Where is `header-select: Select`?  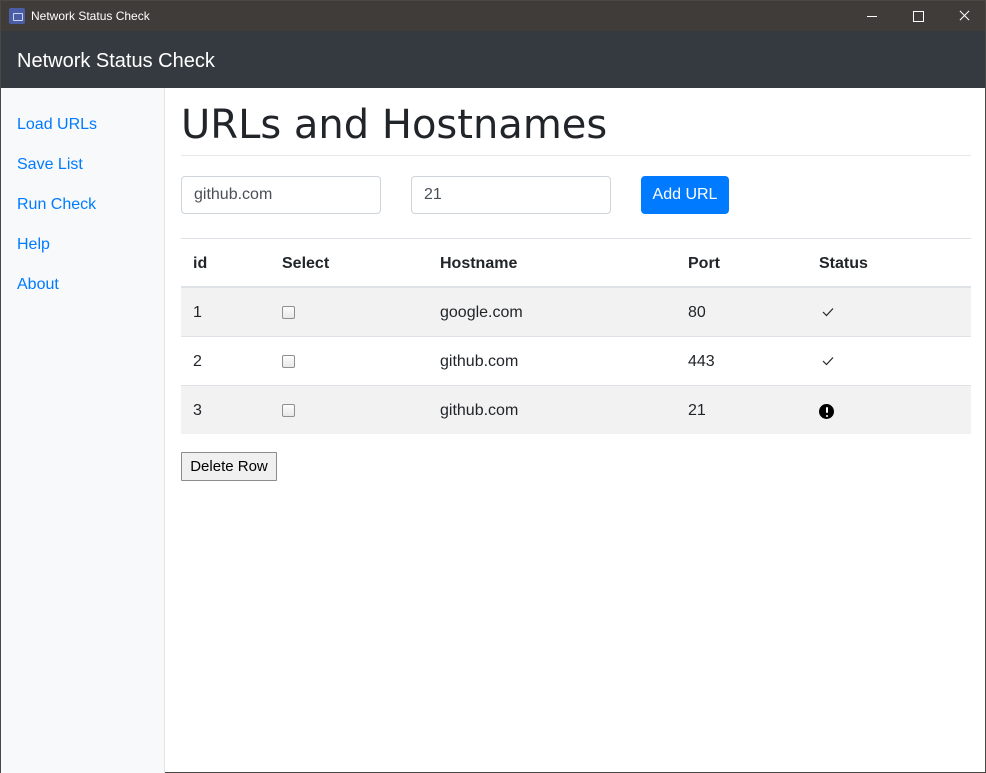 header-select: Select is located at coordinates (306, 263).